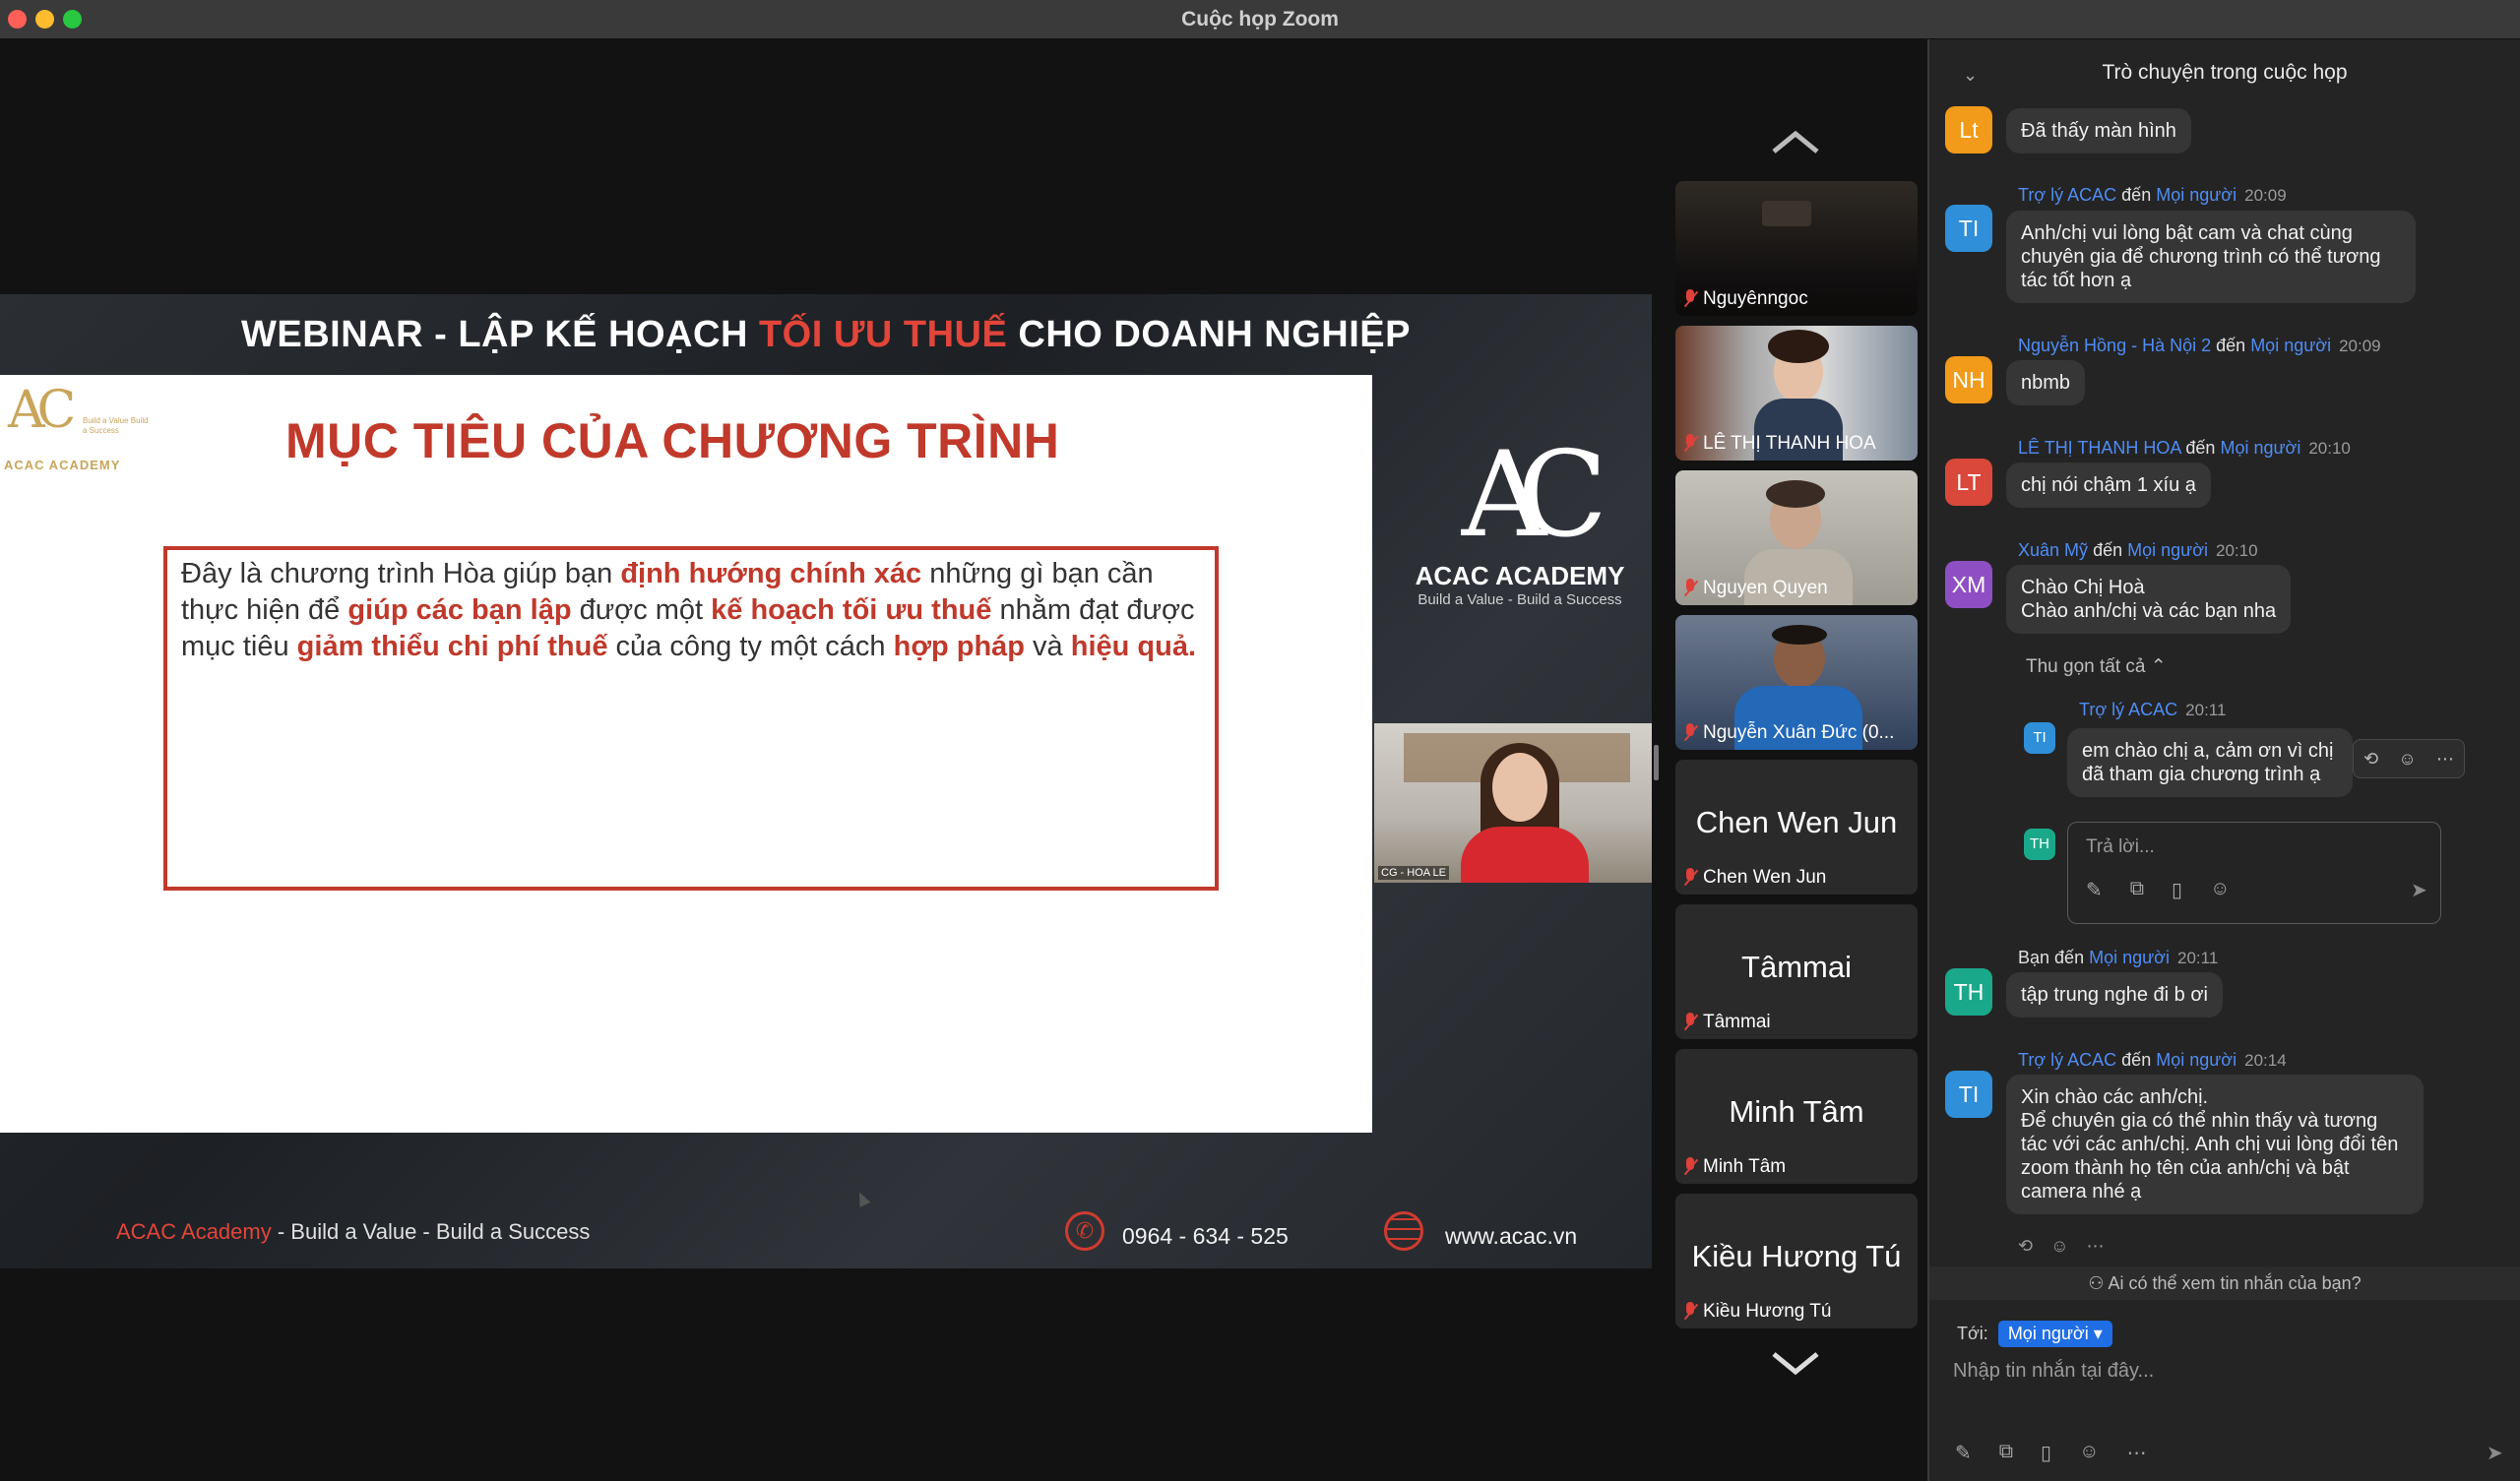 This screenshot has width=2520, height=1481. What do you see at coordinates (2158, 890) in the screenshot?
I see `reply-toolbar: ✎ ⧉ ▯ ☺` at bounding box center [2158, 890].